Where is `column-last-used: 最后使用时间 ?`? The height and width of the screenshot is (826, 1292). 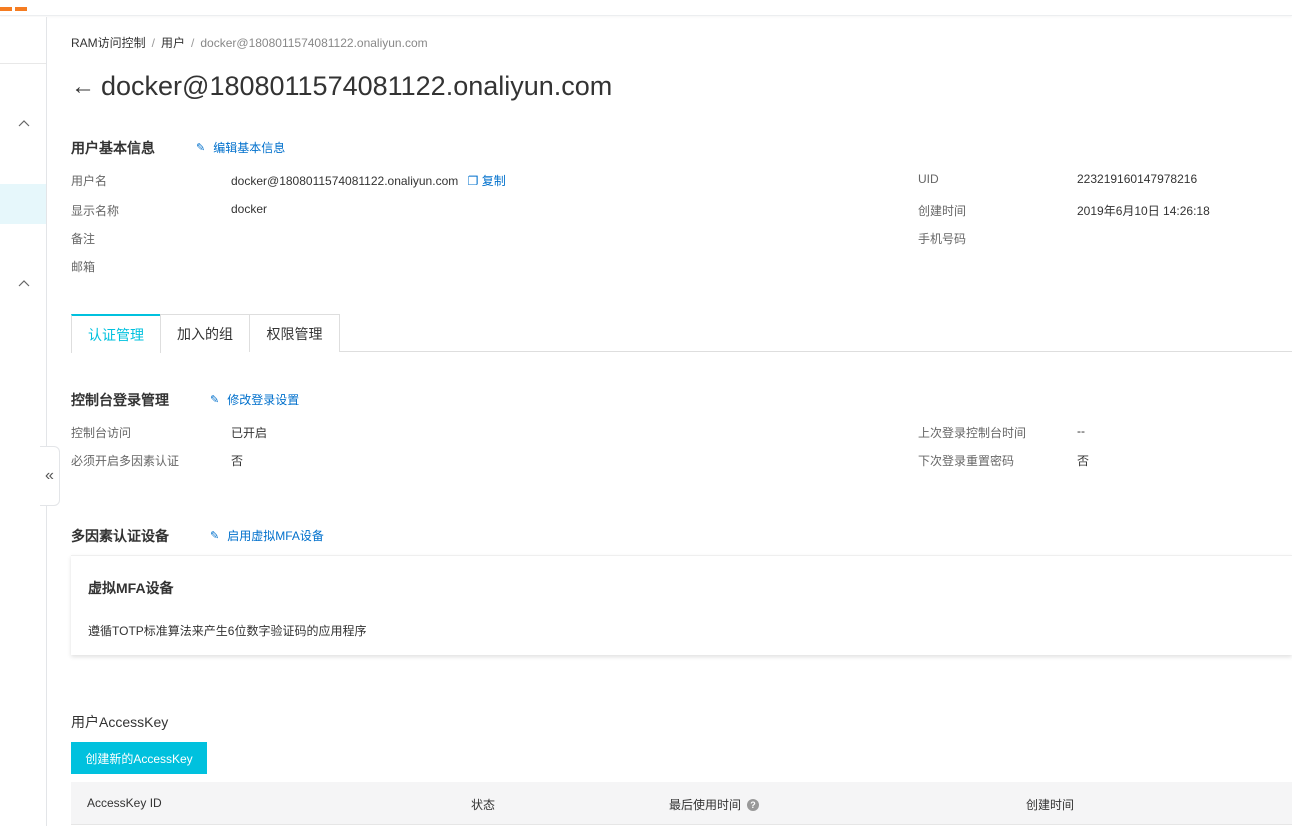
column-last-used: 最后使用时间 ? is located at coordinates (714, 804).